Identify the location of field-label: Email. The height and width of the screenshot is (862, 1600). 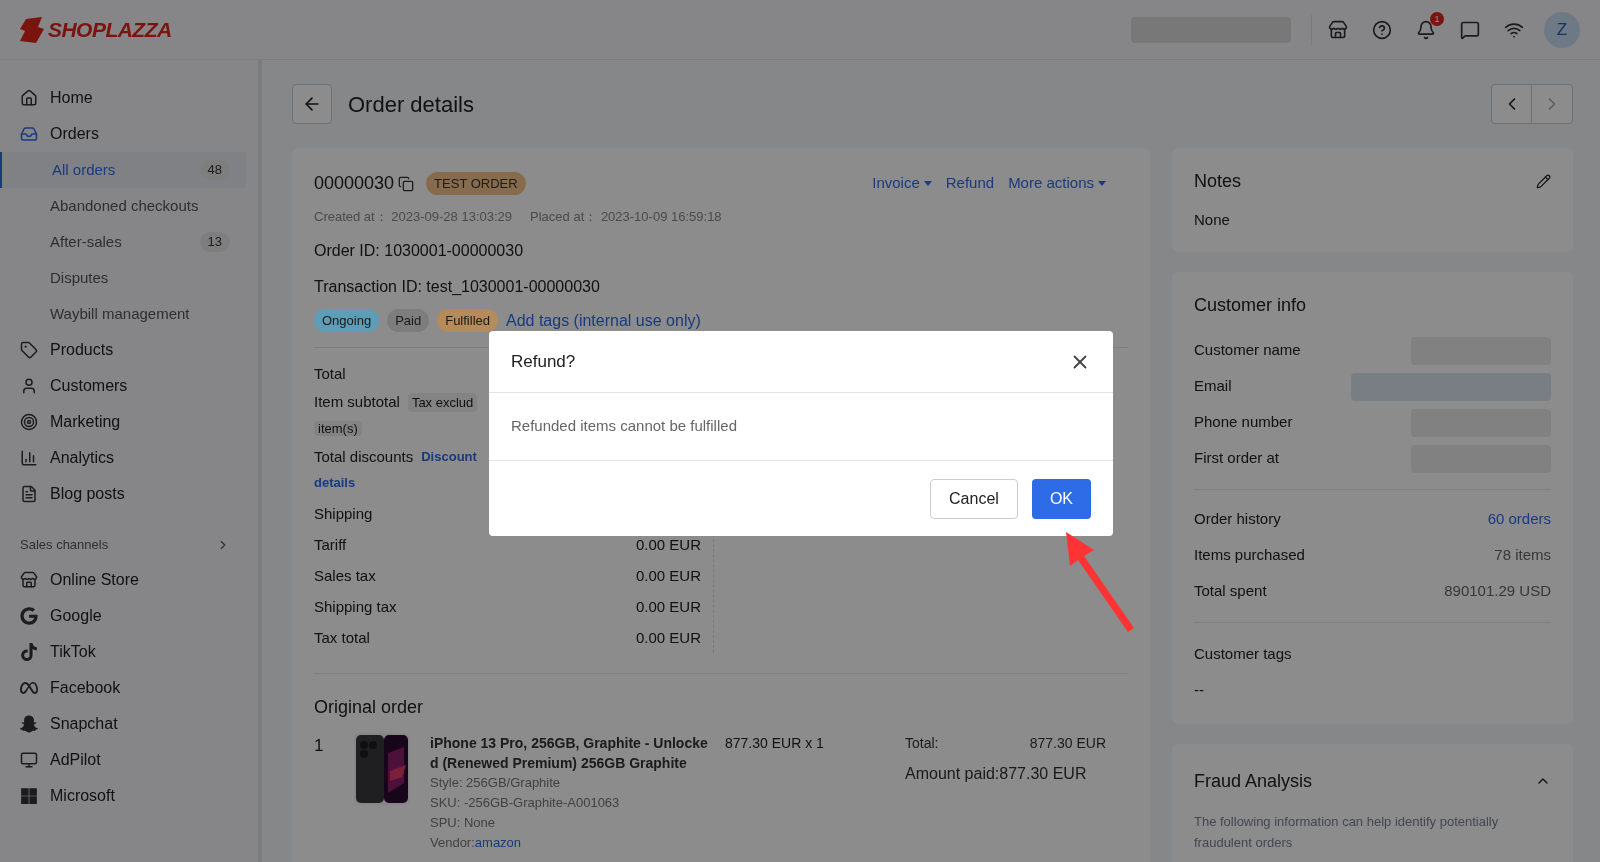
(1213, 386).